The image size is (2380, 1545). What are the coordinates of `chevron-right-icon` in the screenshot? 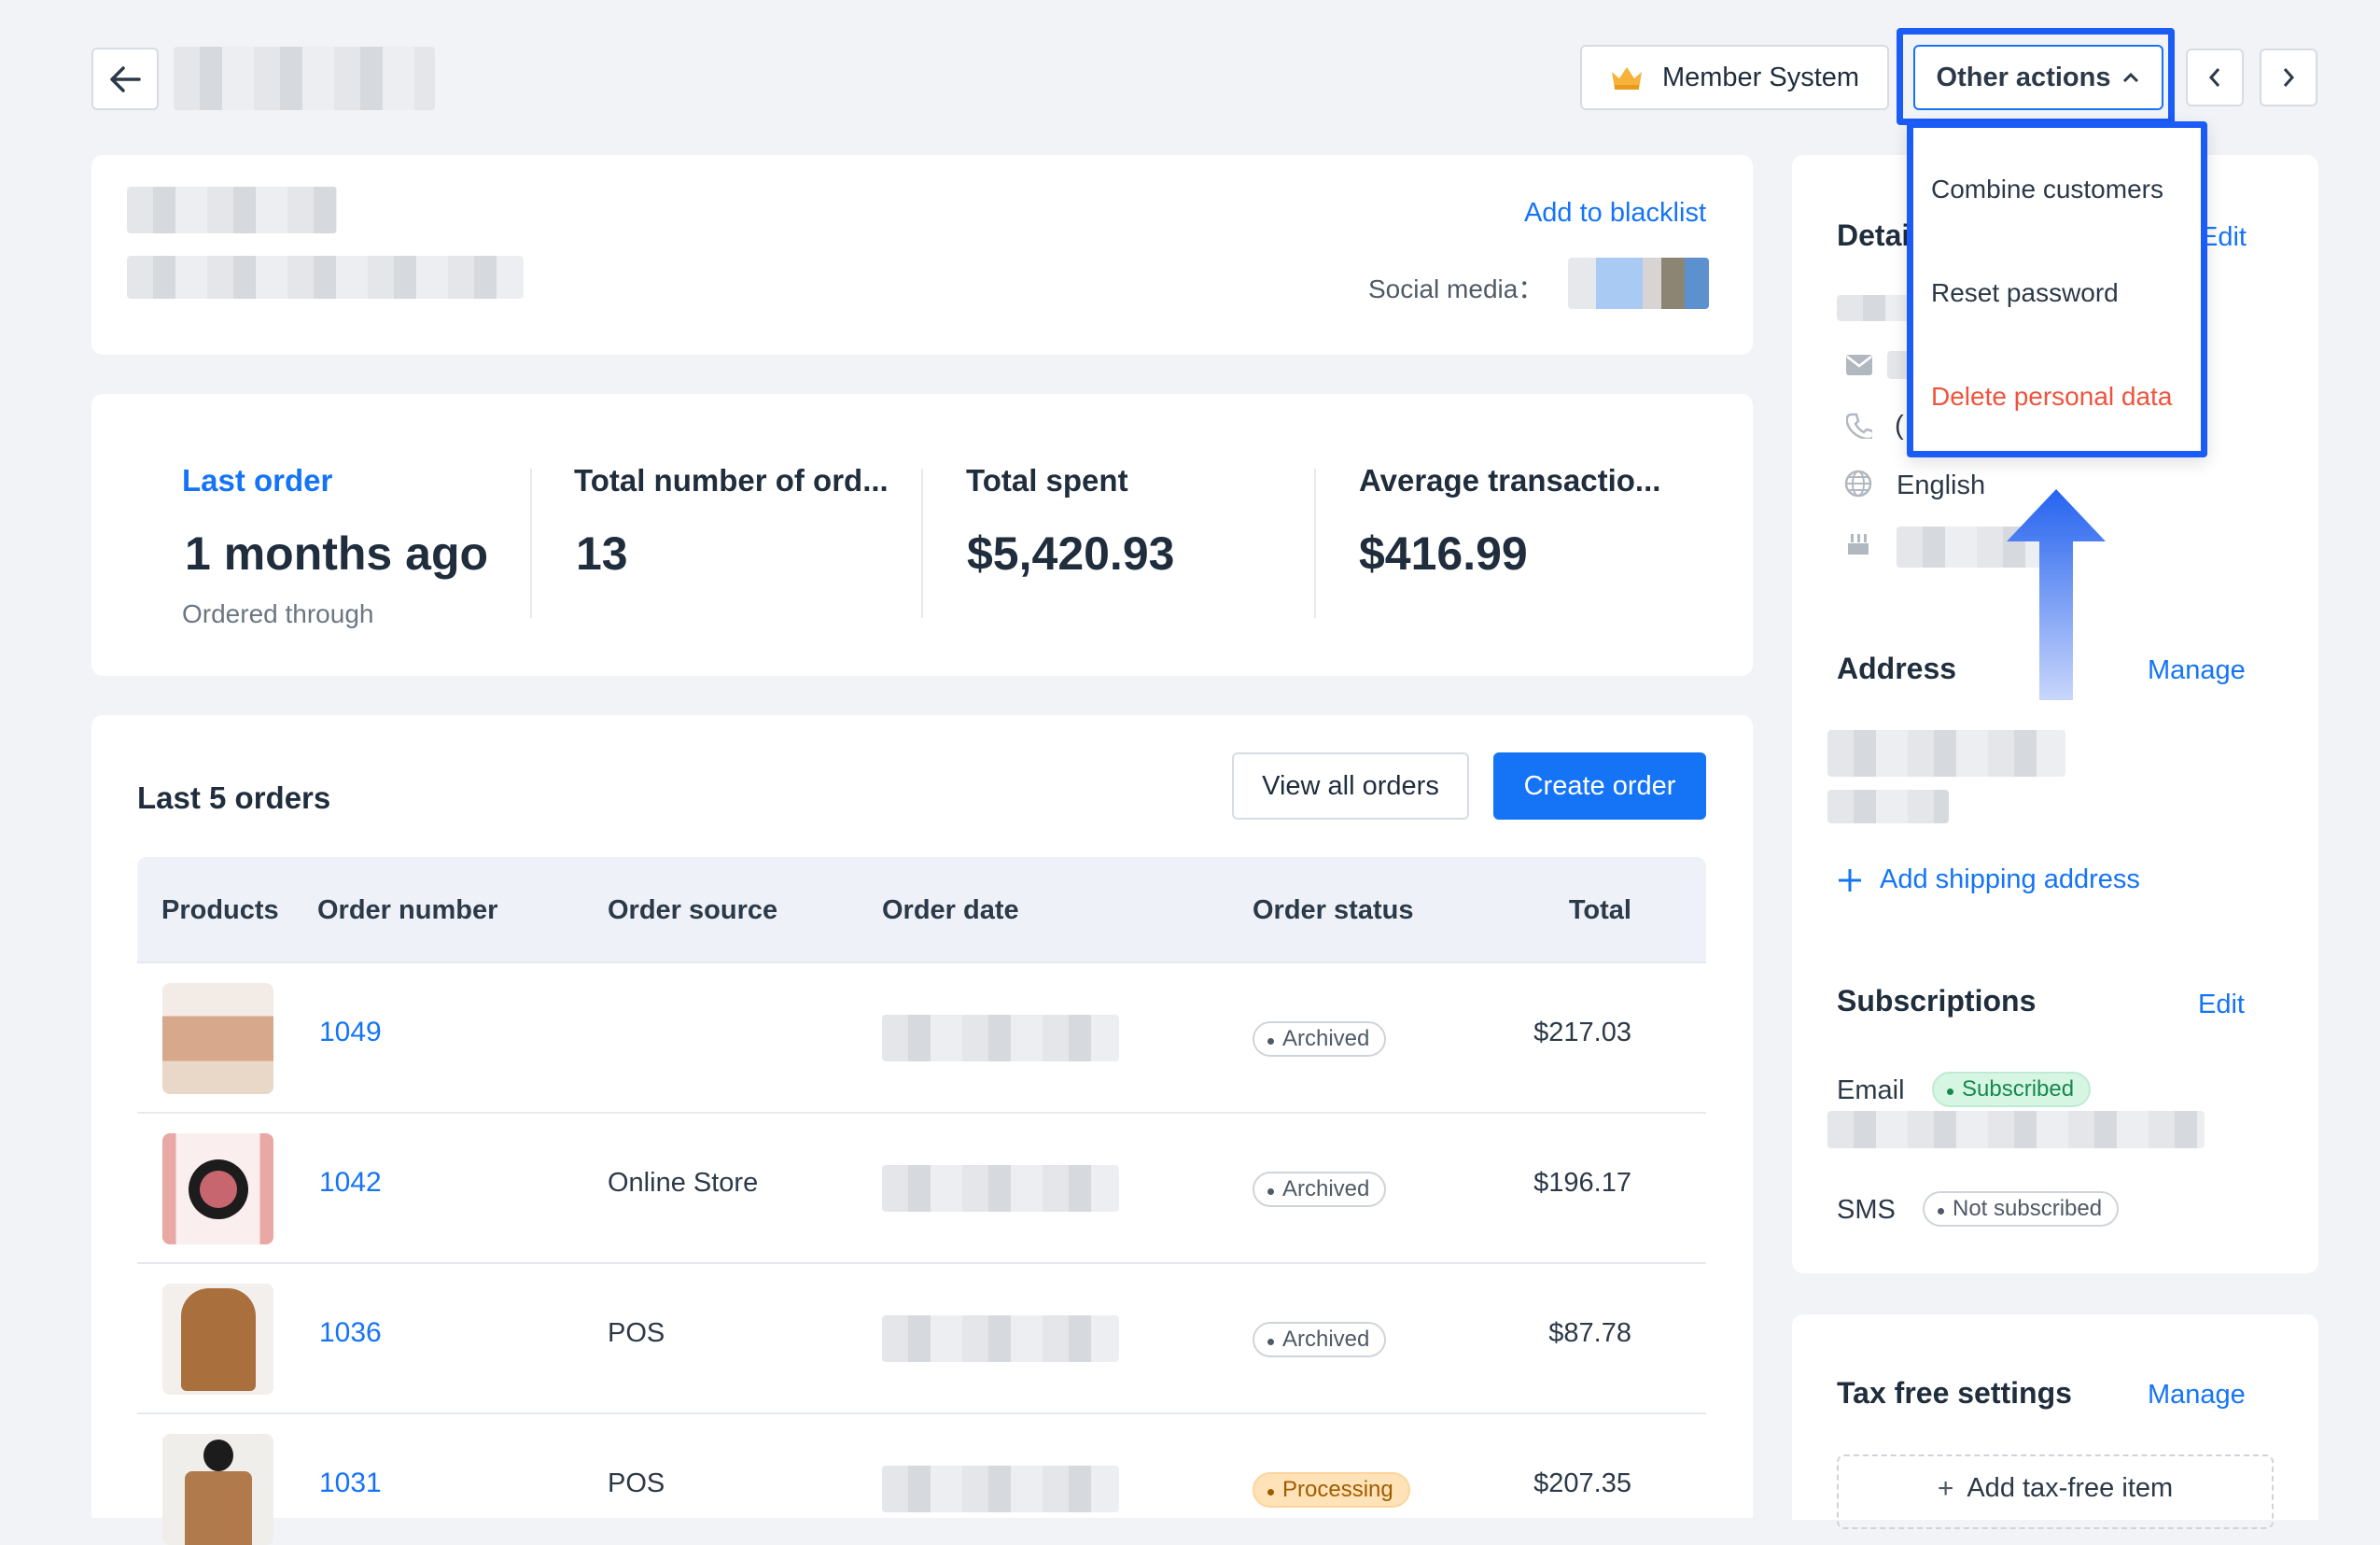 It's located at (2289, 77).